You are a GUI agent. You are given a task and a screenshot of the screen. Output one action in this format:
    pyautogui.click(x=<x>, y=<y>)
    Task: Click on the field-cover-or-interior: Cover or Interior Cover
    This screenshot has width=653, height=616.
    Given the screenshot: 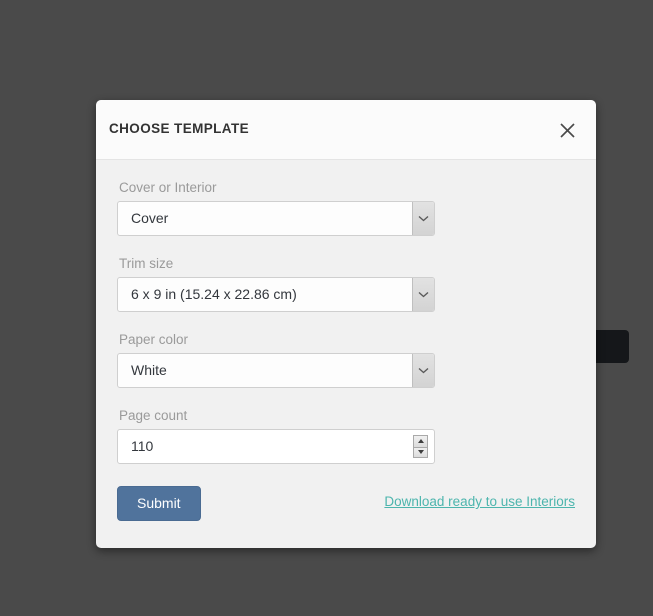 What is the action you would take?
    pyautogui.click(x=346, y=208)
    